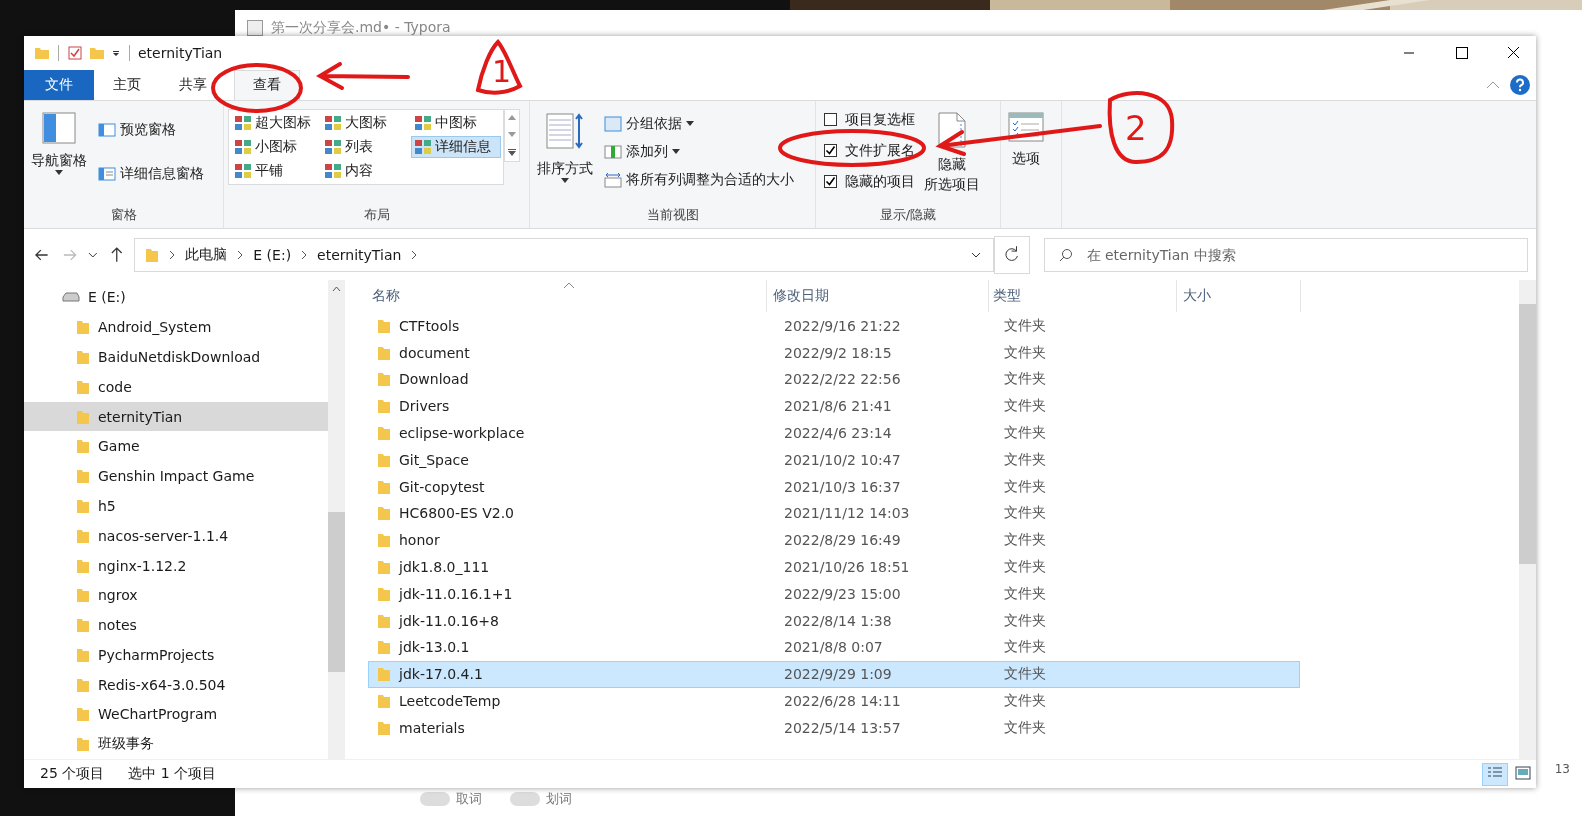 The height and width of the screenshot is (816, 1582). Describe the element at coordinates (151, 173) in the screenshot. I see `details-pane-button: 详细信息窗格` at that location.